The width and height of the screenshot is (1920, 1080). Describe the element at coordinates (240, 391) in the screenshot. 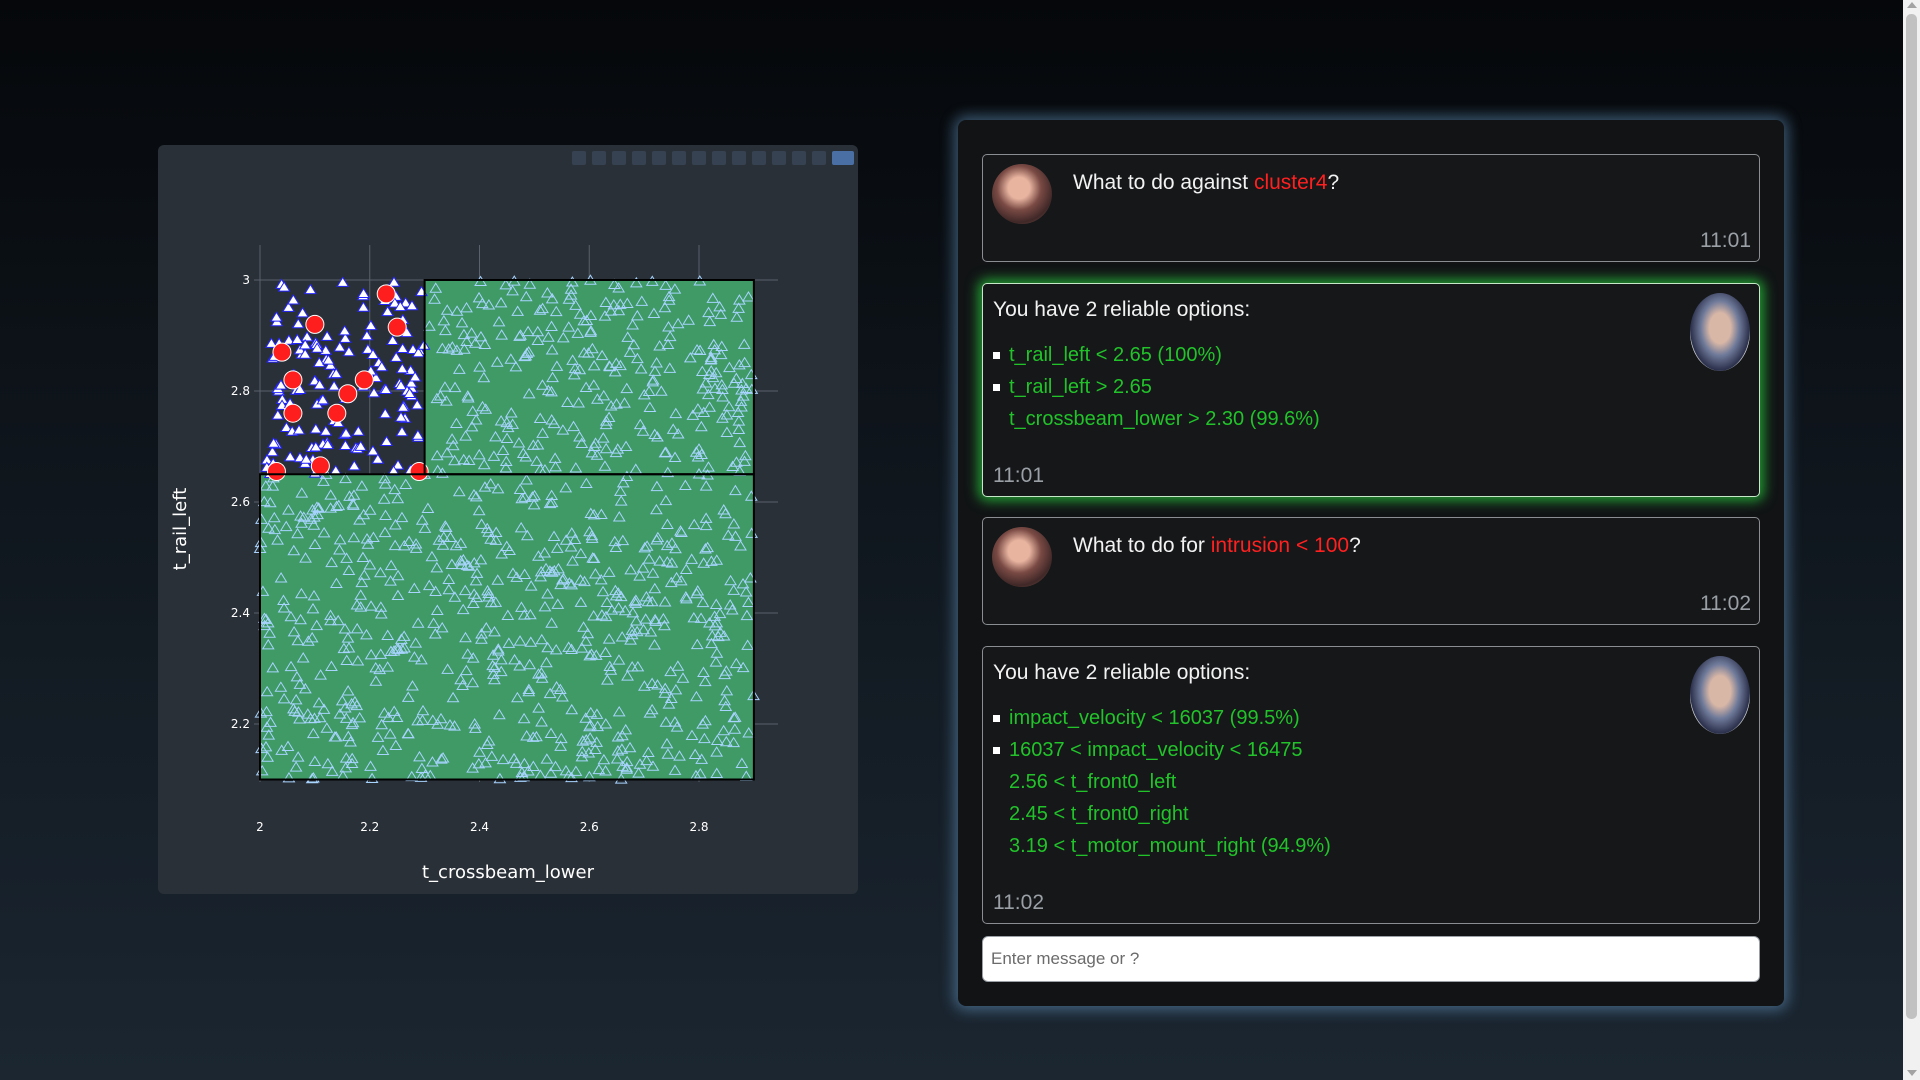

I see `y-tick-label: 2.8` at that location.